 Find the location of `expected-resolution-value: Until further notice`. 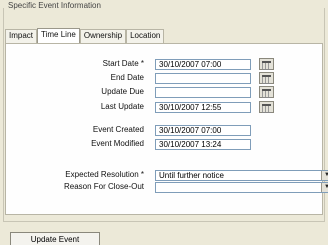

expected-resolution-value: Until further notice is located at coordinates (191, 175).